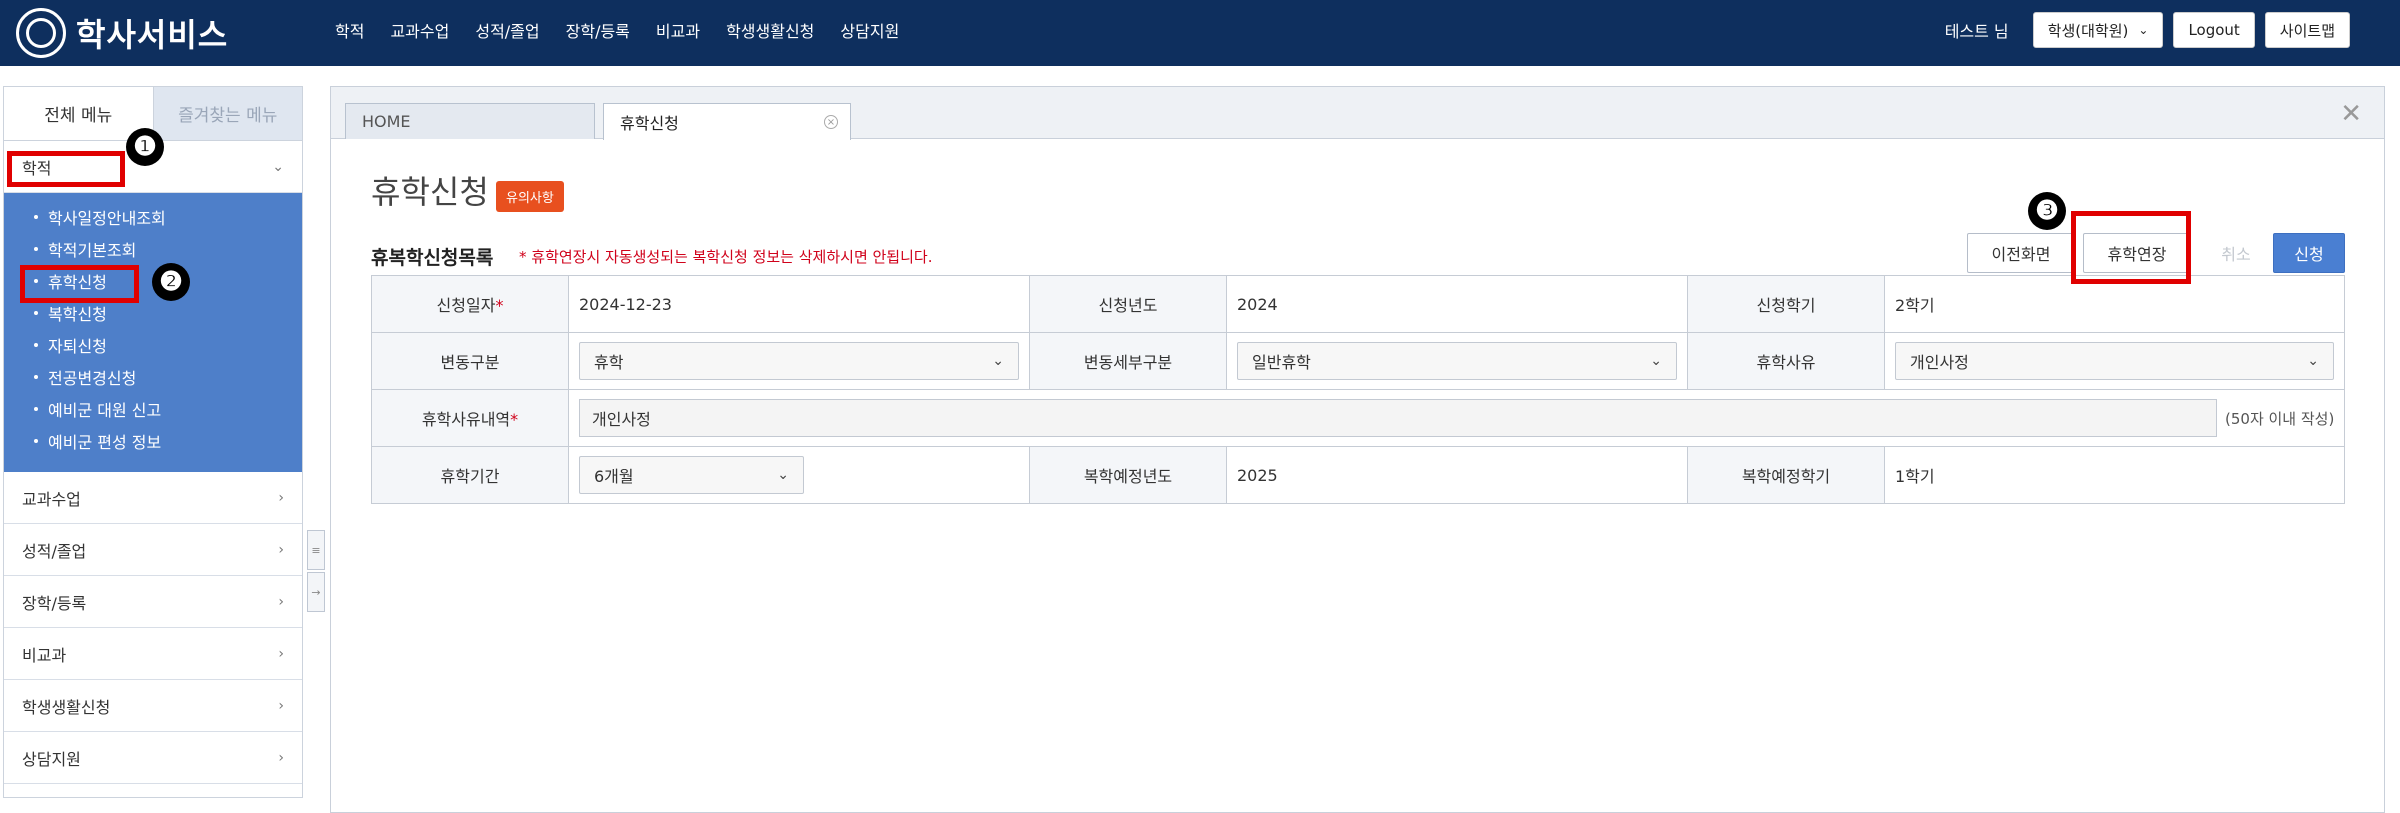 The width and height of the screenshot is (2400, 813). I want to click on tab-favorites: 즐겨찾는 메뉴, so click(227, 114).